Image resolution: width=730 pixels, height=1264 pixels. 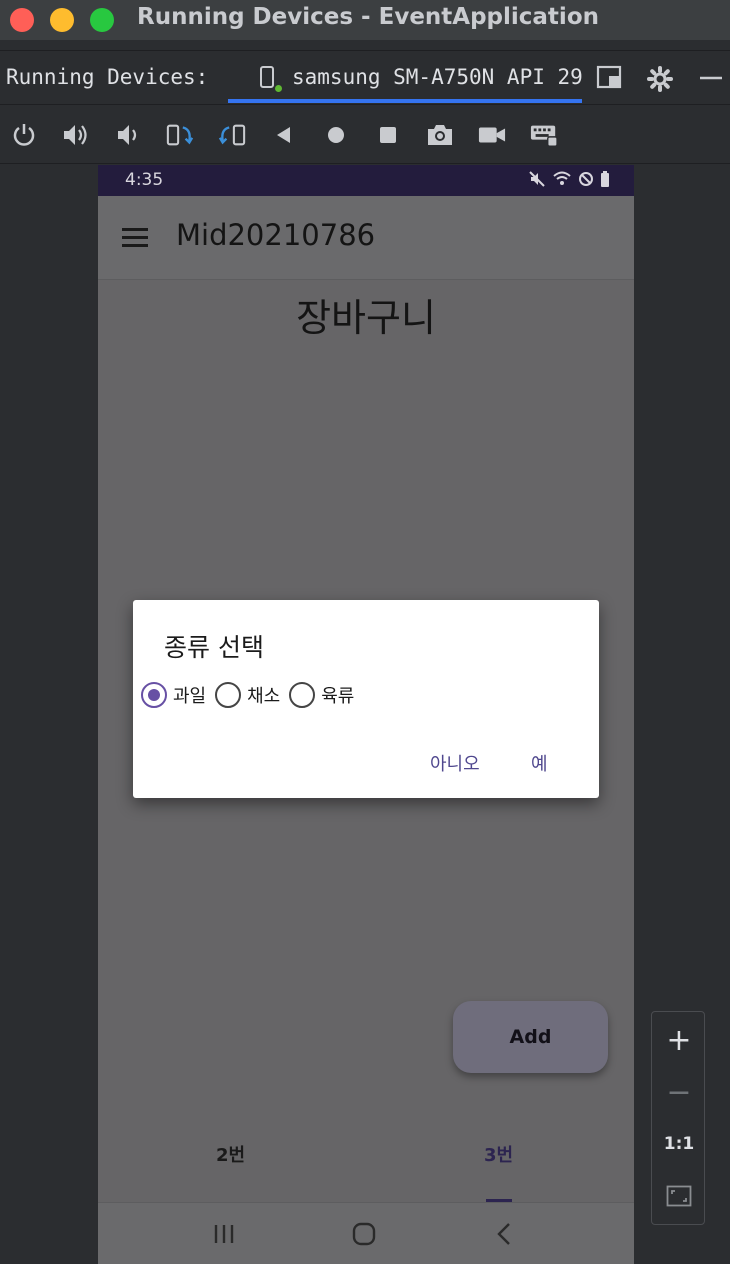 I want to click on minimize-window-button, so click(x=62, y=20).